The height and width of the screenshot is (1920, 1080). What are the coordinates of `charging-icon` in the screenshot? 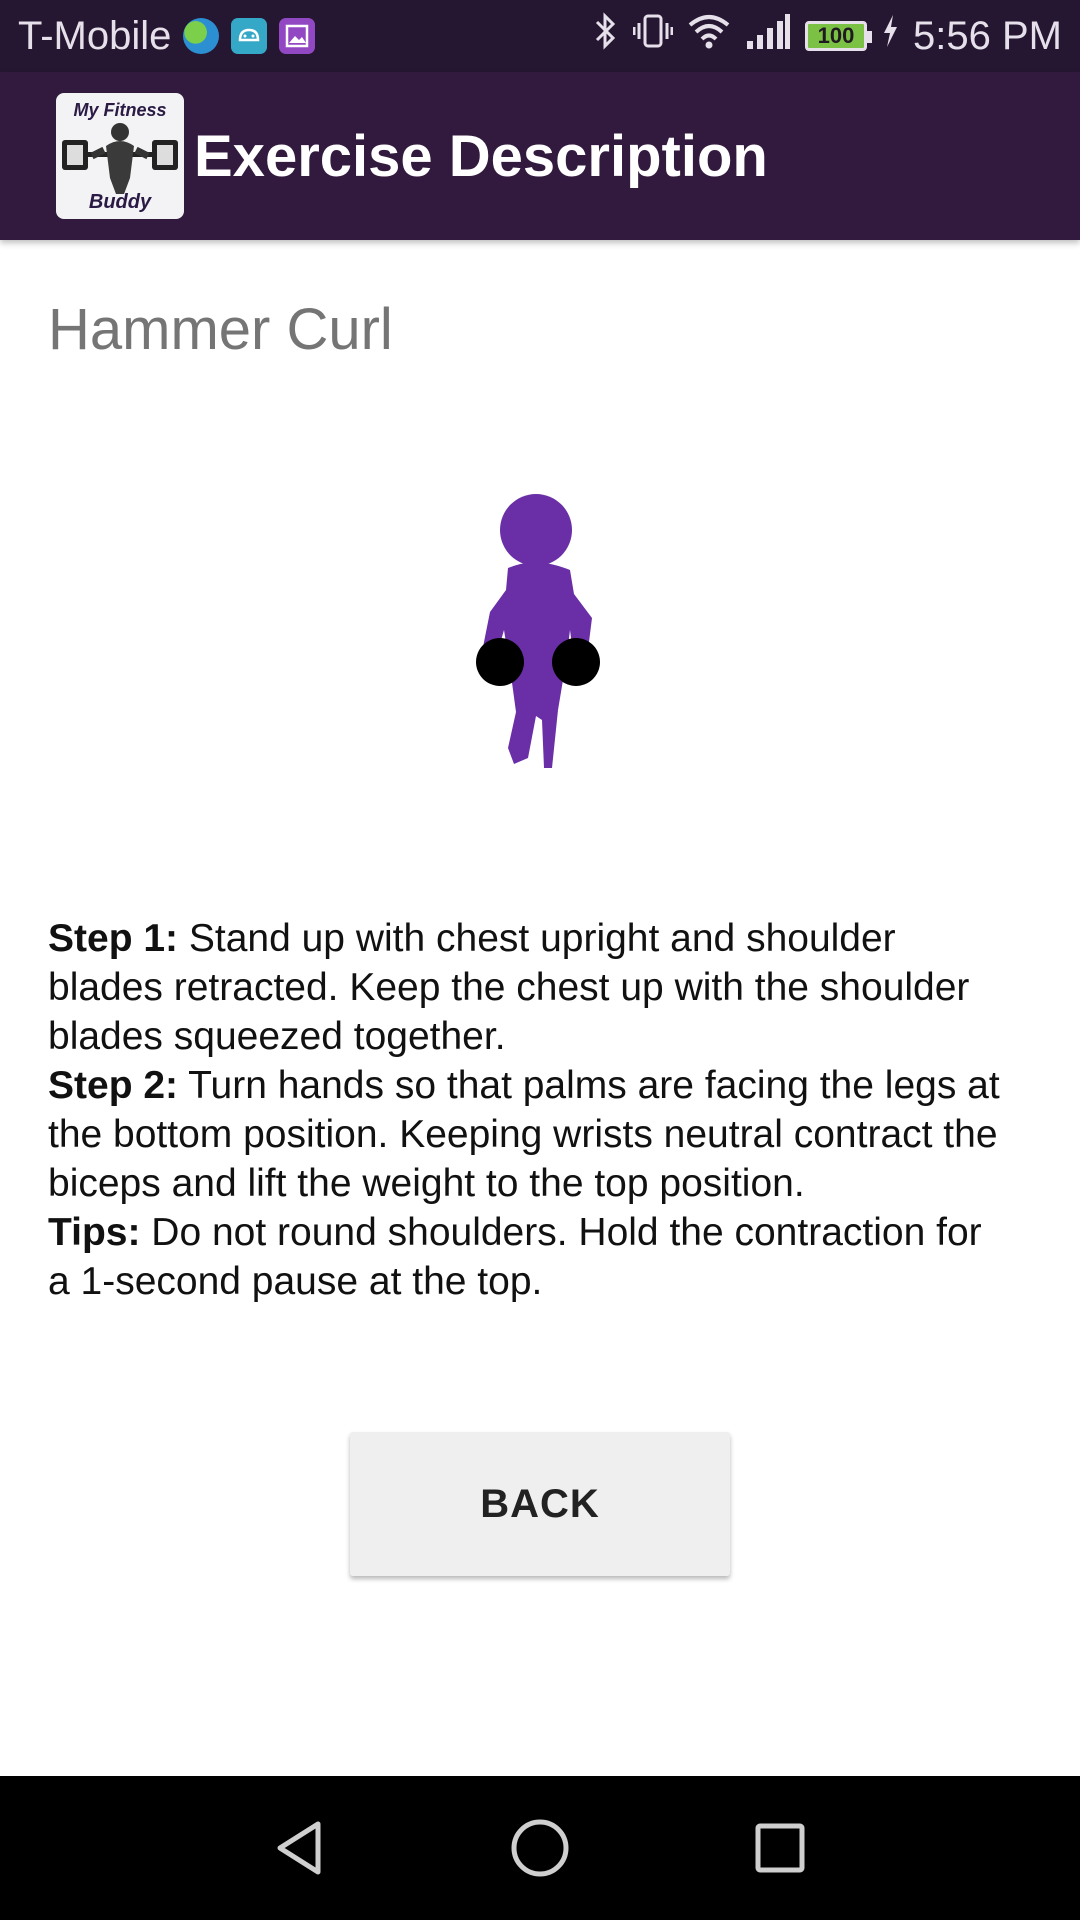 It's located at (890, 36).